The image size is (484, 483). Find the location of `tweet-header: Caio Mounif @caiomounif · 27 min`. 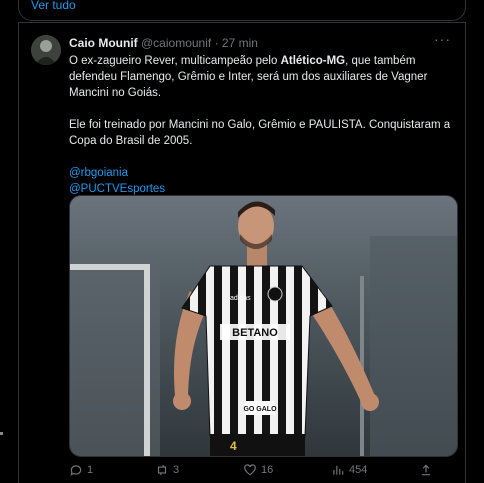

tweet-header: Caio Mounif @caiomounif · 27 min is located at coordinates (163, 43).